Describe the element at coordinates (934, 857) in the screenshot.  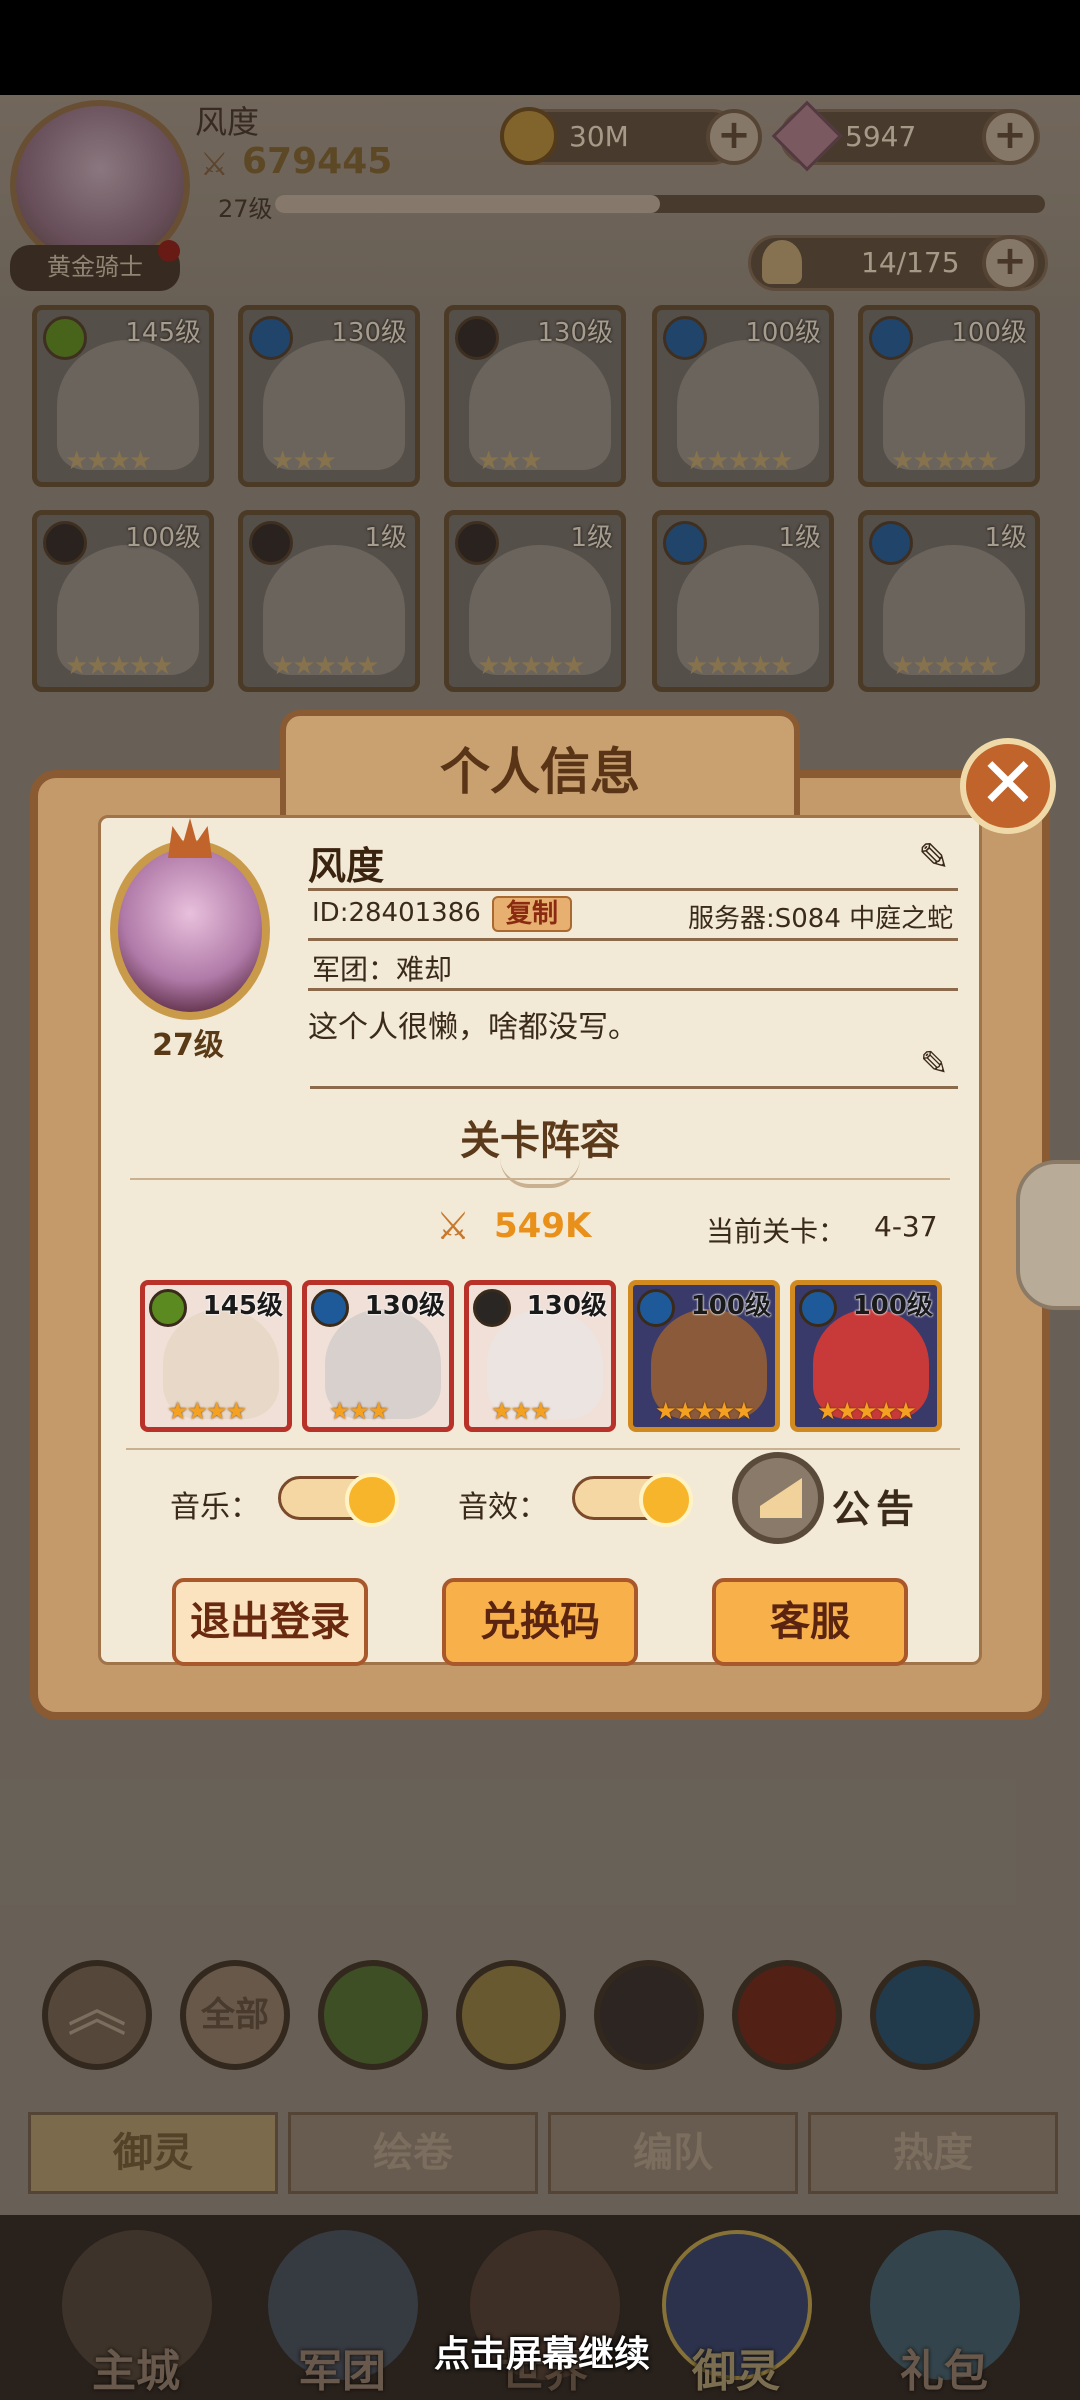
I see `edit-name-icon: ✎` at that location.